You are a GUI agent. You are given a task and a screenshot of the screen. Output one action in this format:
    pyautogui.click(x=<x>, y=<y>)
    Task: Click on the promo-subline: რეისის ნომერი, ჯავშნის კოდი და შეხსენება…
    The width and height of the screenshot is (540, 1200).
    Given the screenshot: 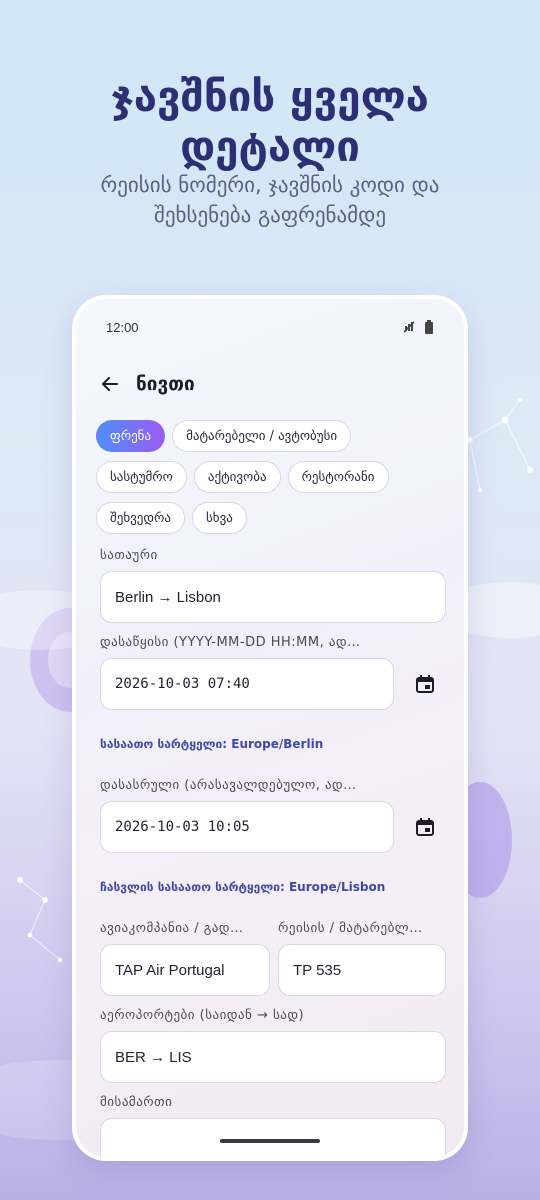 What is the action you would take?
    pyautogui.click(x=270, y=200)
    